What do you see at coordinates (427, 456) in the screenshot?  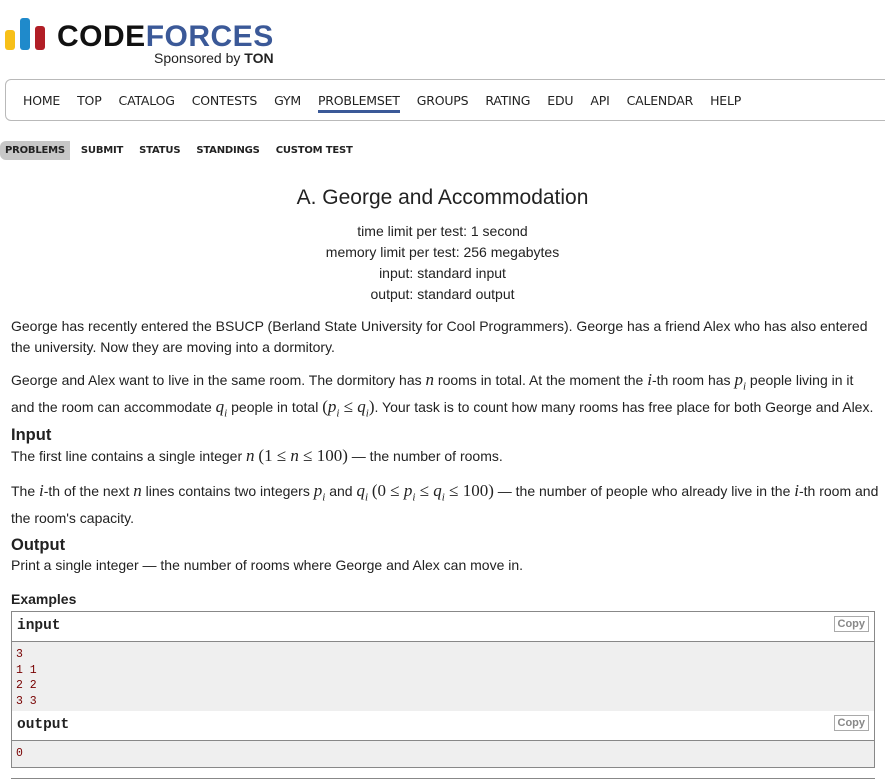 I see `text: — the number of rooms.` at bounding box center [427, 456].